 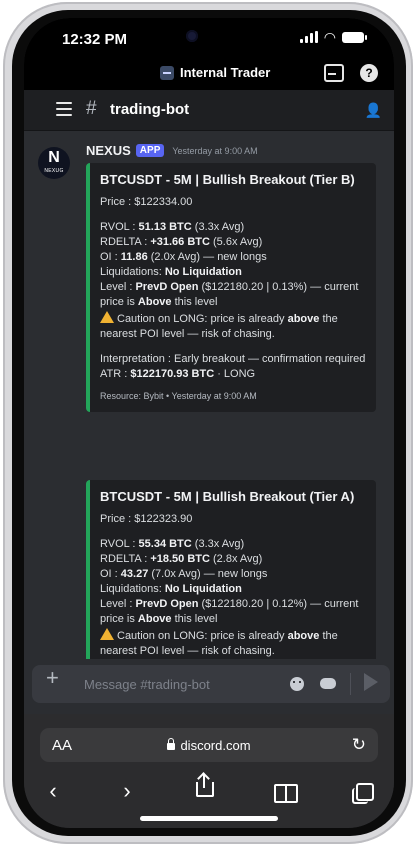 I want to click on tabs-icon, so click(x=363, y=793).